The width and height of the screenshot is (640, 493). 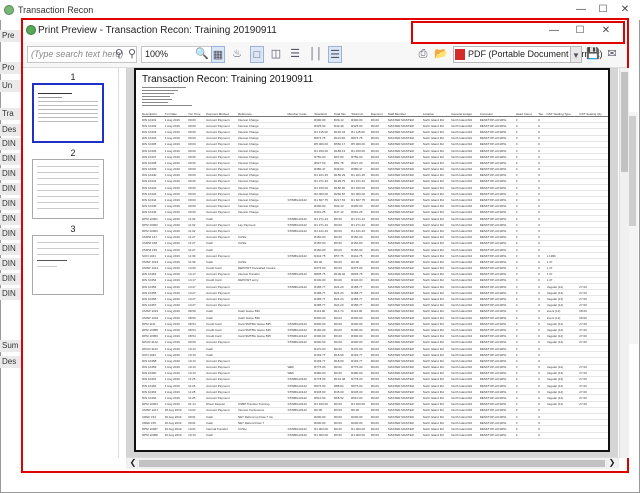 What do you see at coordinates (56, 10) in the screenshot?
I see `background-window-title: Transaction Recon` at bounding box center [56, 10].